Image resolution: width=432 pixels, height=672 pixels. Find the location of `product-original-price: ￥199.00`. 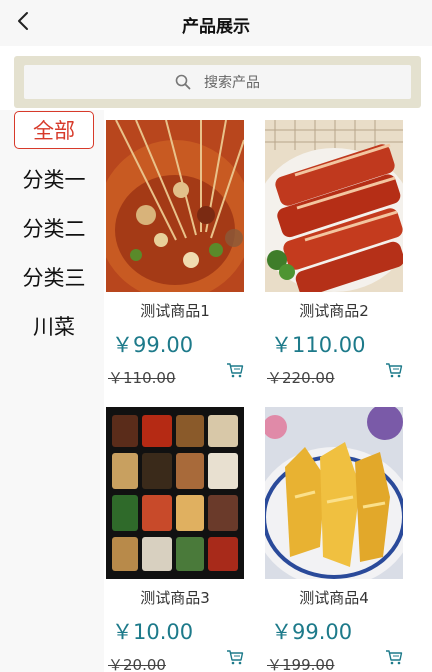

product-original-price: ￥199.00 is located at coordinates (301, 664).